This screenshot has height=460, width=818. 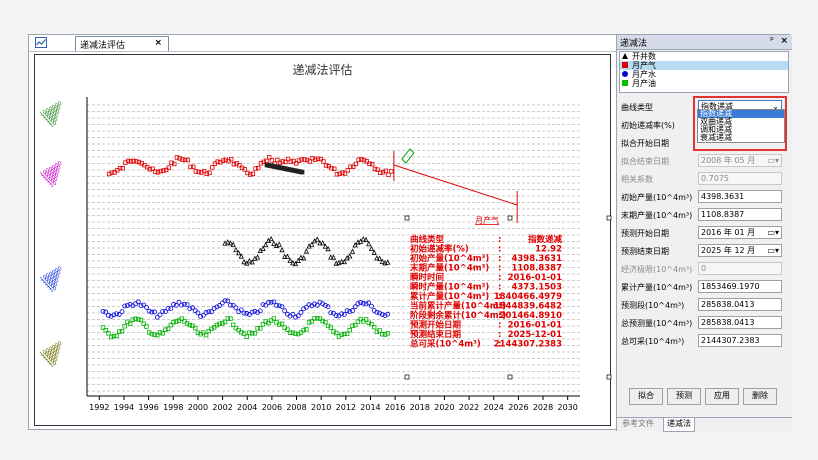 I want to click on summary-label: 曲线类型, so click(x=427, y=239).